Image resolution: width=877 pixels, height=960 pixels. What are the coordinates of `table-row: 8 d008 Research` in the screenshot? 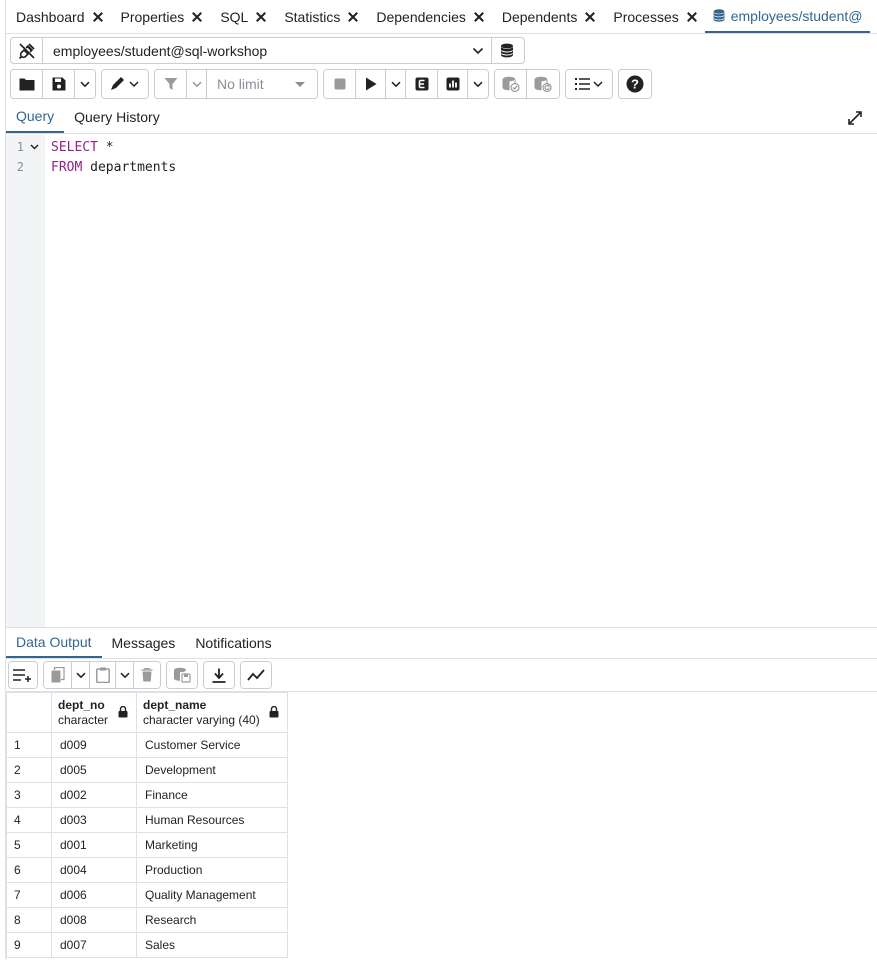 It's located at (147, 920).